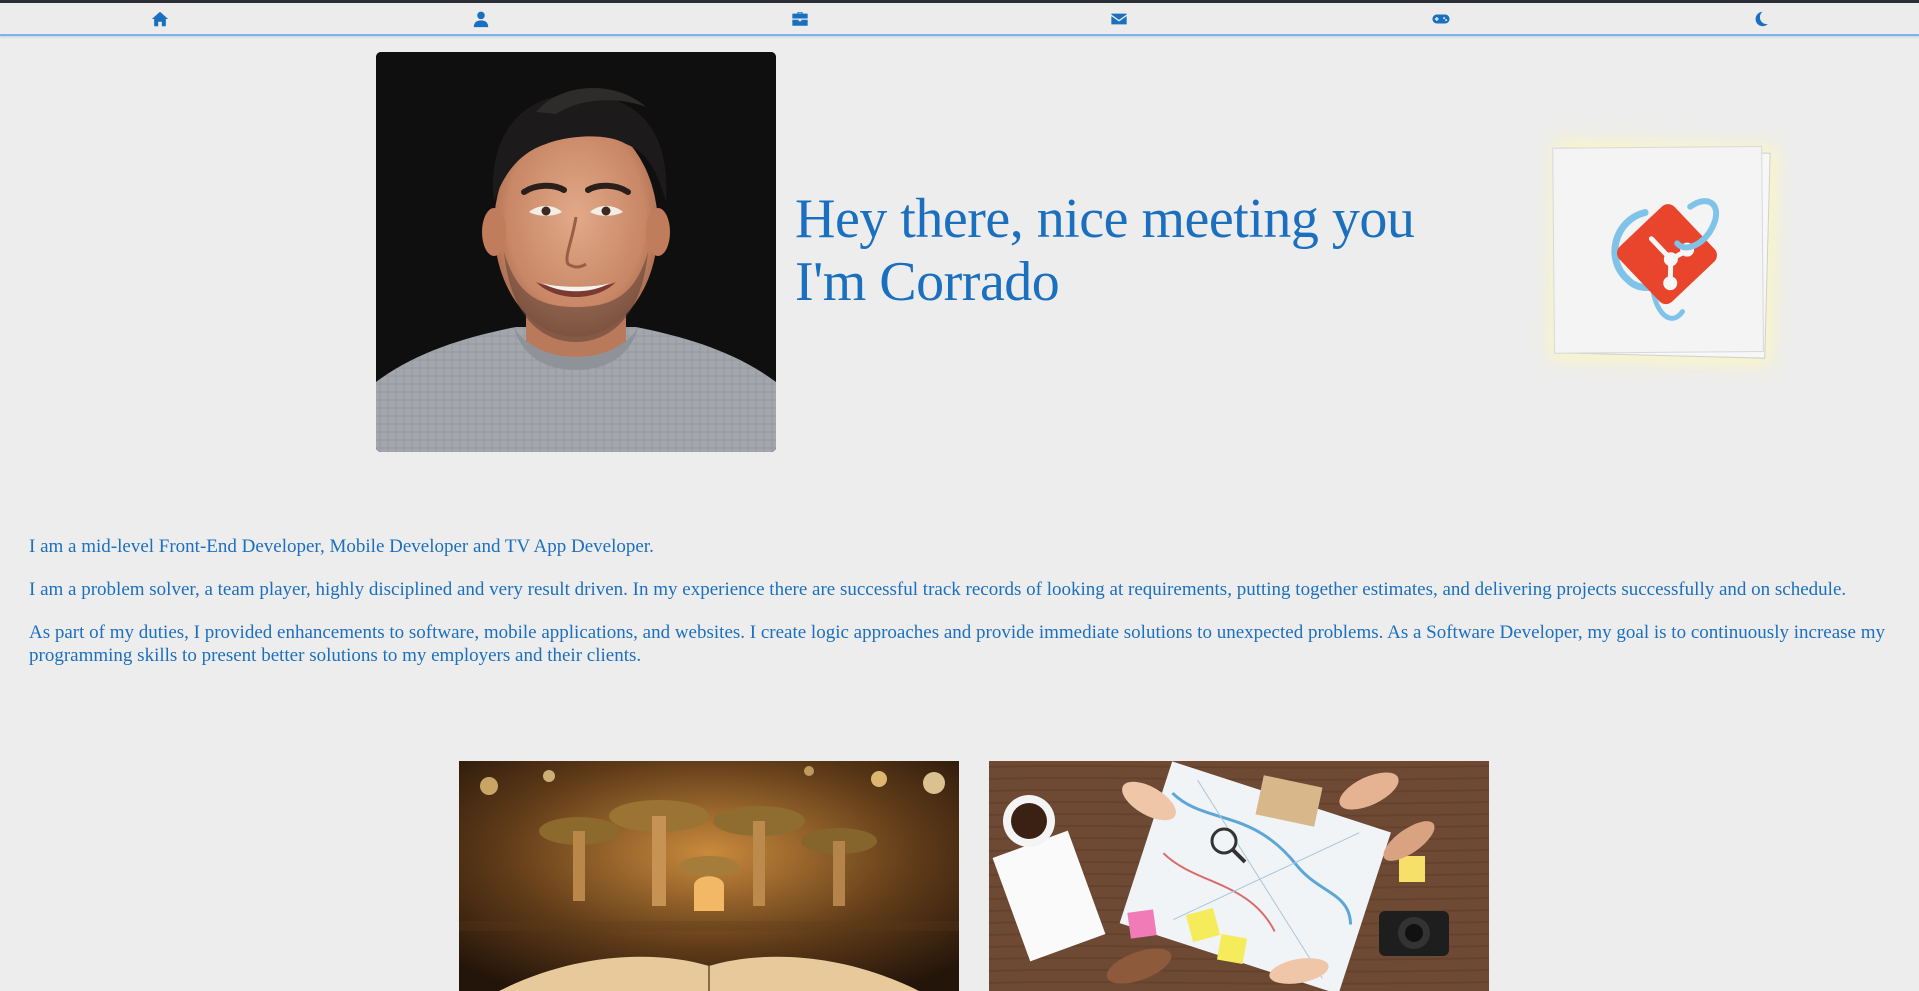 The image size is (1919, 991). Describe the element at coordinates (481, 19) in the screenshot. I see `user-icon` at that location.